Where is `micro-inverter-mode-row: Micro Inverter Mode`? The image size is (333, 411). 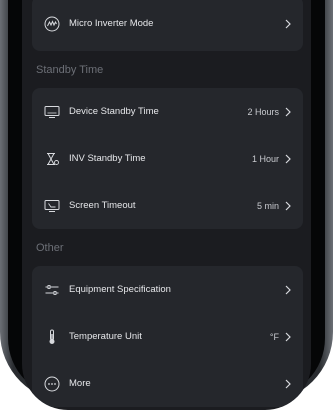 micro-inverter-mode-row: Micro Inverter Mode is located at coordinates (167, 25).